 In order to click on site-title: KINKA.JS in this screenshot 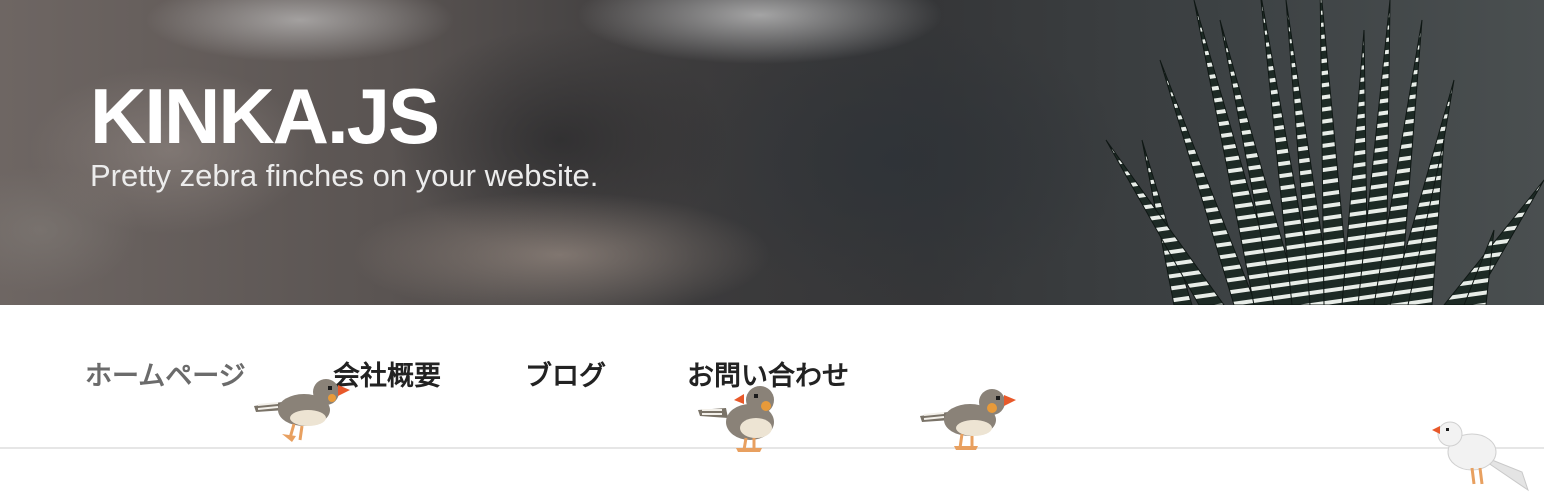, I will do `click(344, 116)`.